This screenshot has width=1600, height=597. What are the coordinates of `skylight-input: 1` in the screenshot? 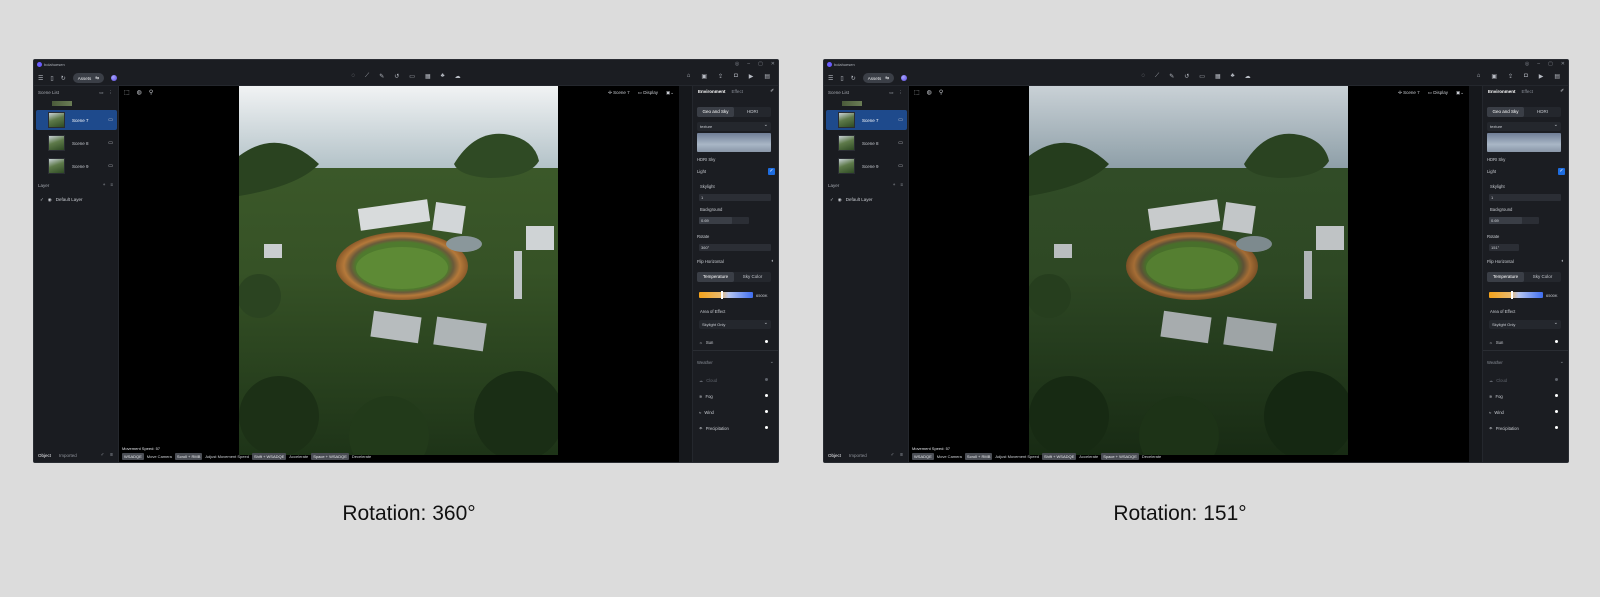 It's located at (735, 197).